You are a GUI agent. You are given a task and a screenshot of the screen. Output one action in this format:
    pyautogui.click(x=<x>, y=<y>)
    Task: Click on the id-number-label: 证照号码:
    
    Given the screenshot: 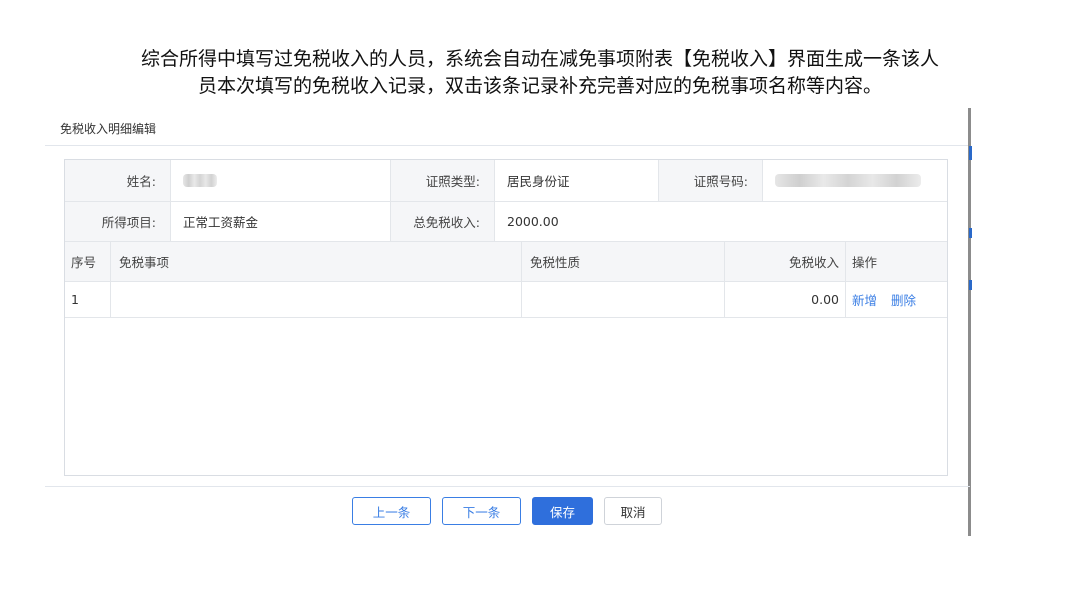 What is the action you would take?
    pyautogui.click(x=711, y=180)
    